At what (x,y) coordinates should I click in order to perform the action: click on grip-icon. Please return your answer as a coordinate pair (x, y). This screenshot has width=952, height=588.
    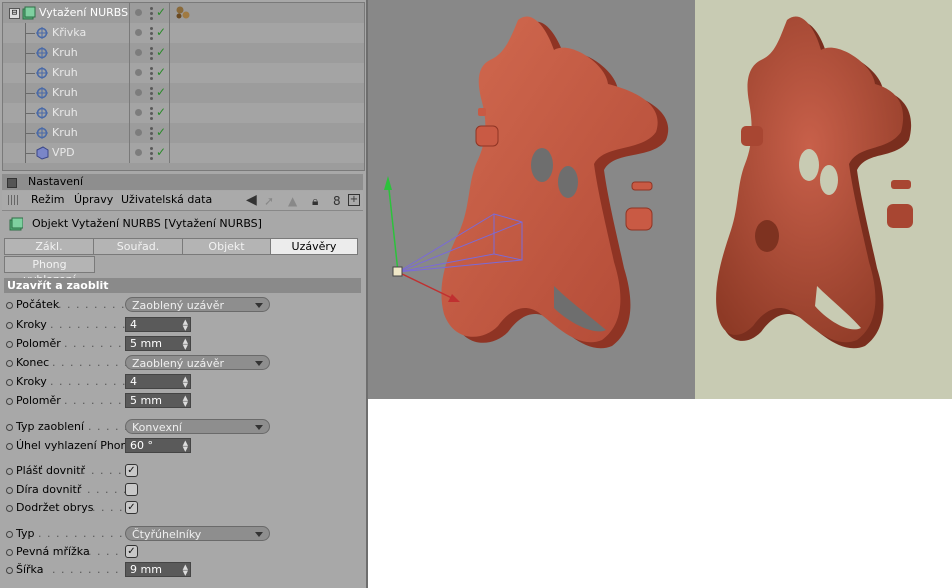
    Looking at the image, I should click on (13, 200).